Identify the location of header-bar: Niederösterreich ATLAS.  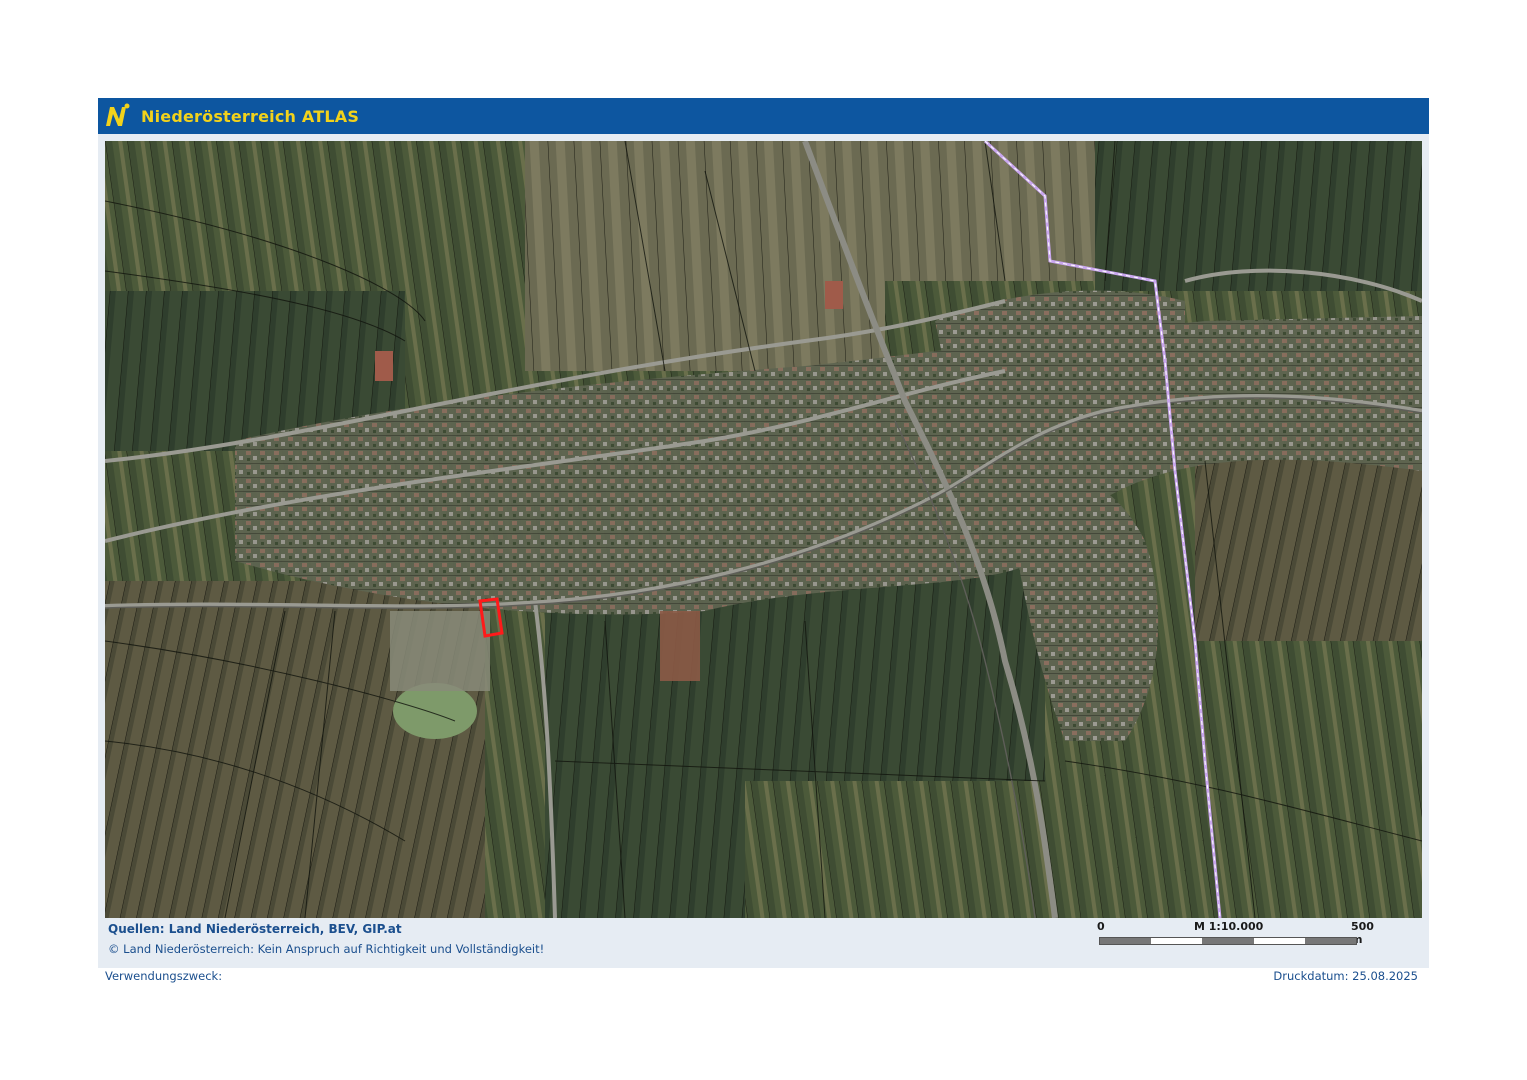
(763, 116).